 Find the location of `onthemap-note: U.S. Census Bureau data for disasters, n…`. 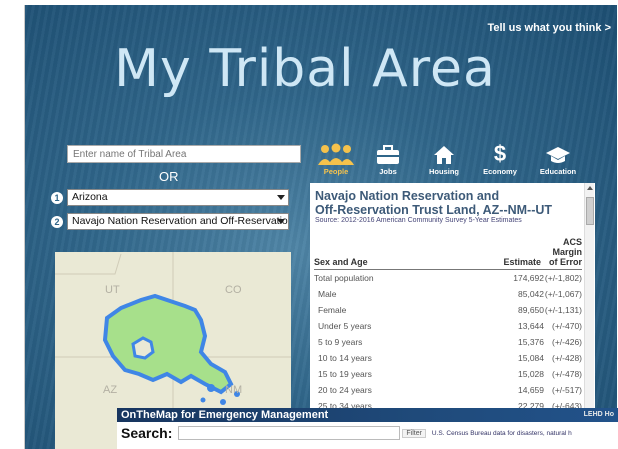

onthemap-note: U.S. Census Bureau data for disasters, n… is located at coordinates (501, 433).